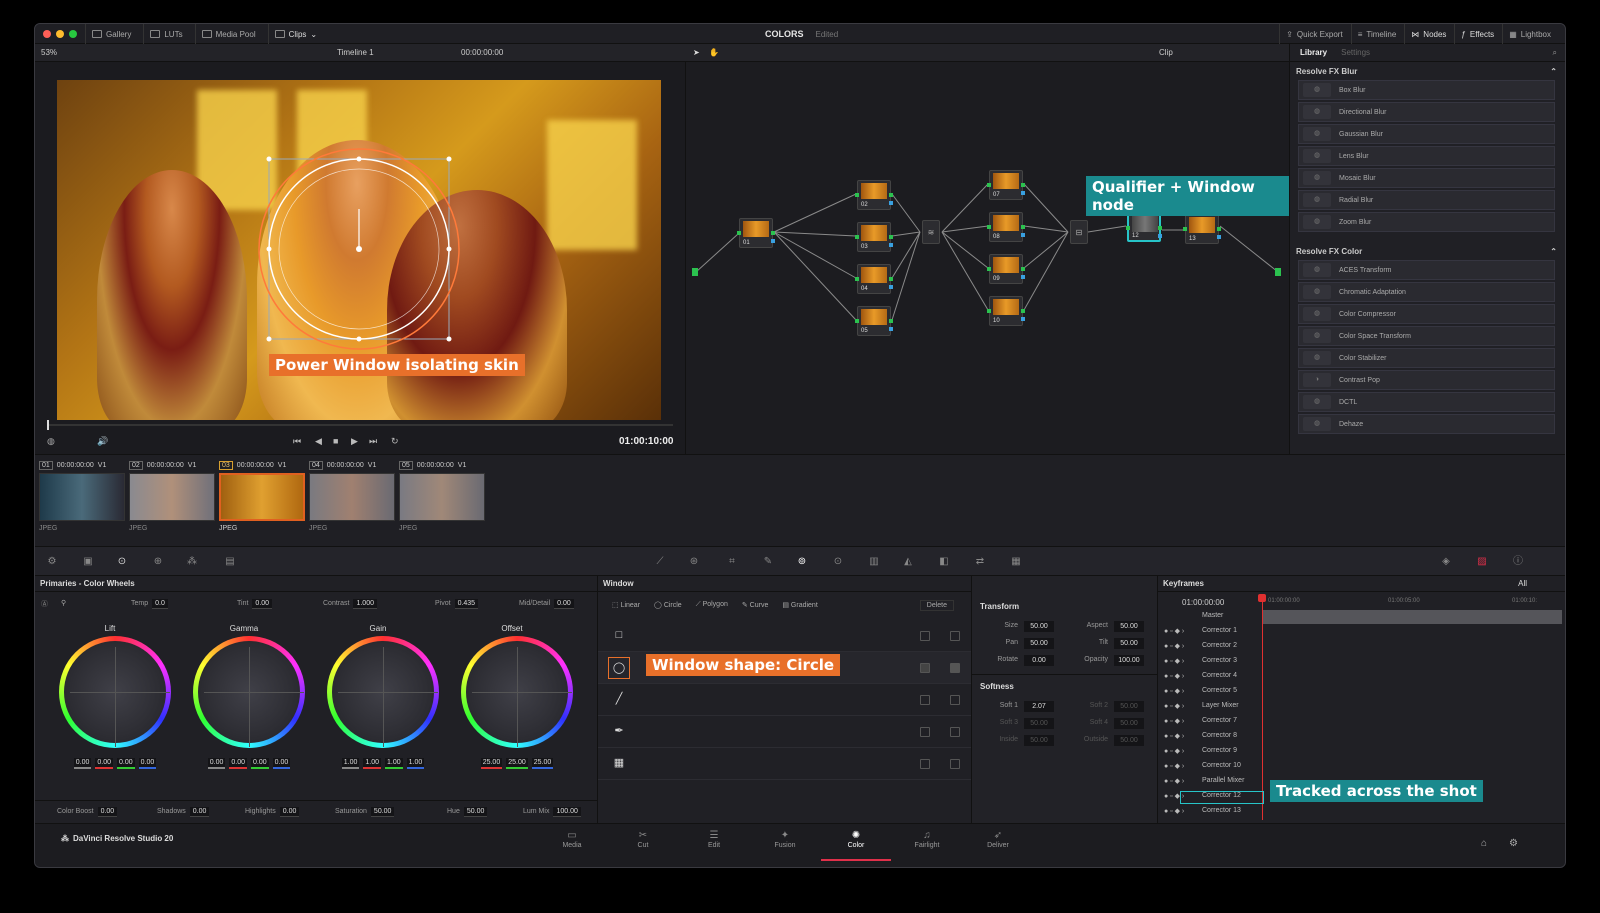 This screenshot has height=913, width=1600. I want to click on clip-item: 04 00:00:00:00 V1 JPEG, so click(353, 495).